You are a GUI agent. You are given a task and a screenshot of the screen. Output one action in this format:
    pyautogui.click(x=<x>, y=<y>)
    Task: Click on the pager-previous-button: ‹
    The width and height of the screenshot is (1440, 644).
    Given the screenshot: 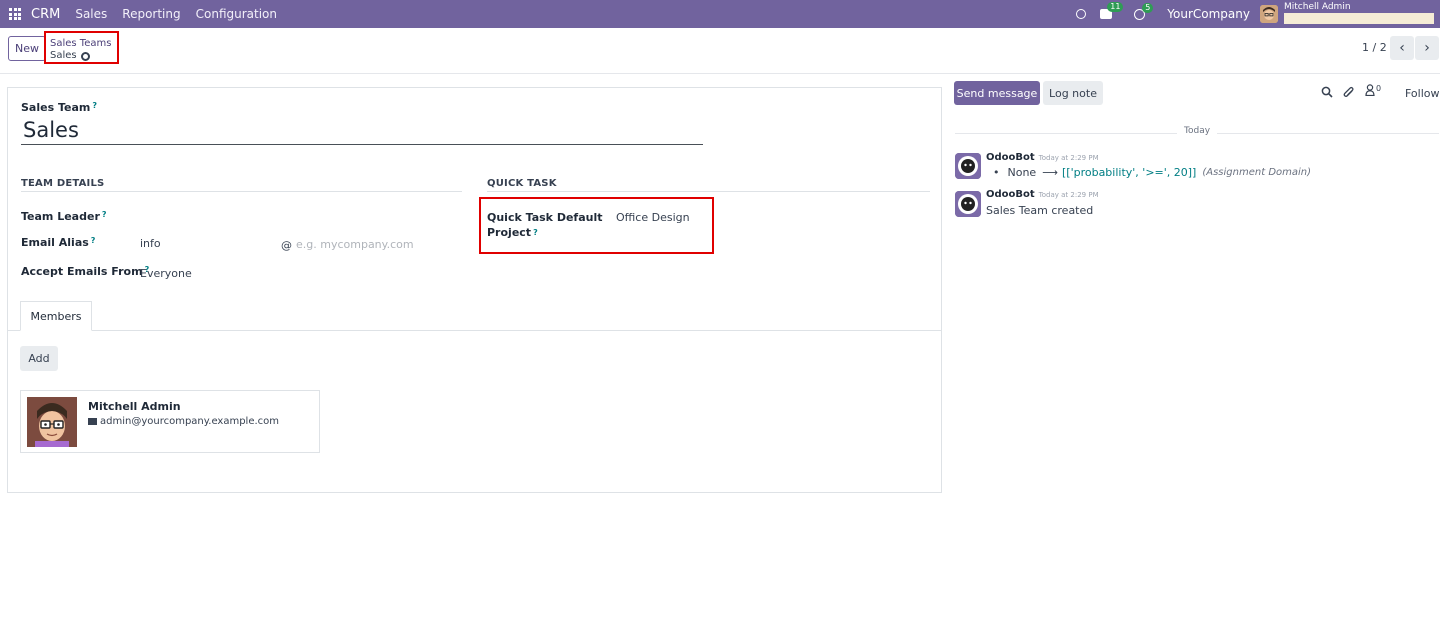 What is the action you would take?
    pyautogui.click(x=1402, y=48)
    